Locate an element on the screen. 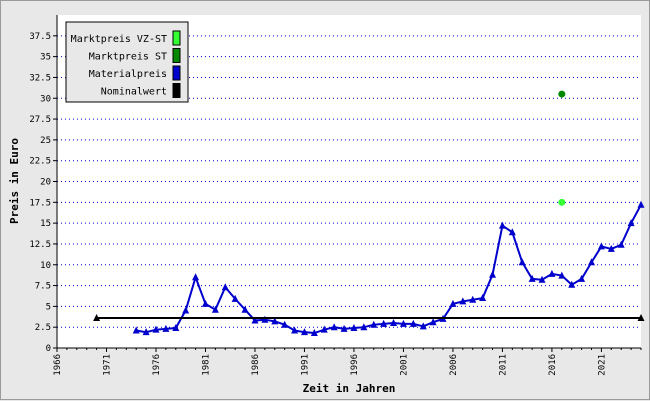 Image resolution: width=650 pixels, height=401 pixels. legend-label: Marktpreis VZ-ST is located at coordinates (119, 39).